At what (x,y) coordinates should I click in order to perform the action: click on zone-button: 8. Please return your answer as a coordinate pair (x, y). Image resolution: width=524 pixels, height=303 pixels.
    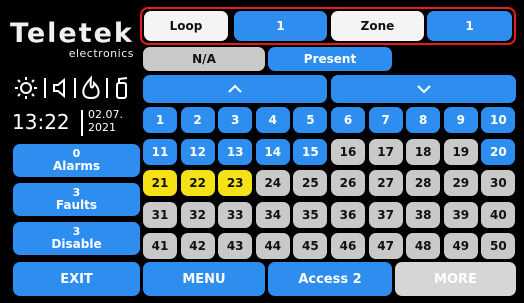
    Looking at the image, I should click on (423, 120).